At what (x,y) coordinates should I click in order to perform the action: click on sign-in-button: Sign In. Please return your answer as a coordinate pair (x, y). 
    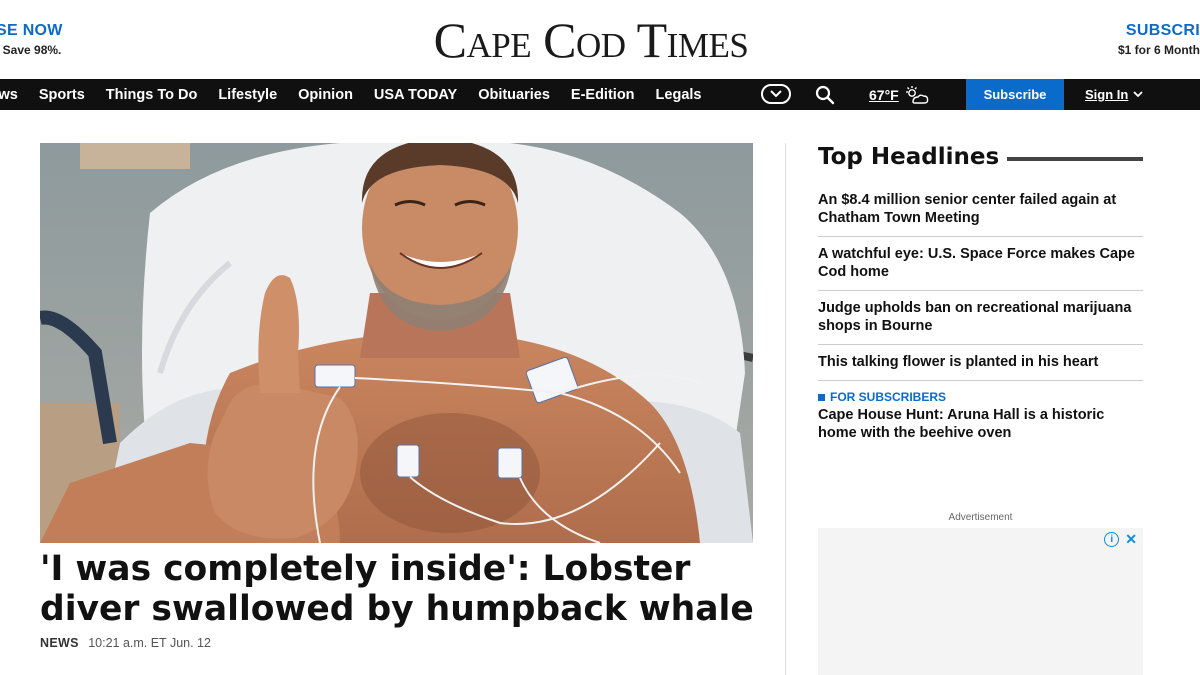
    Looking at the image, I should click on (1114, 94).